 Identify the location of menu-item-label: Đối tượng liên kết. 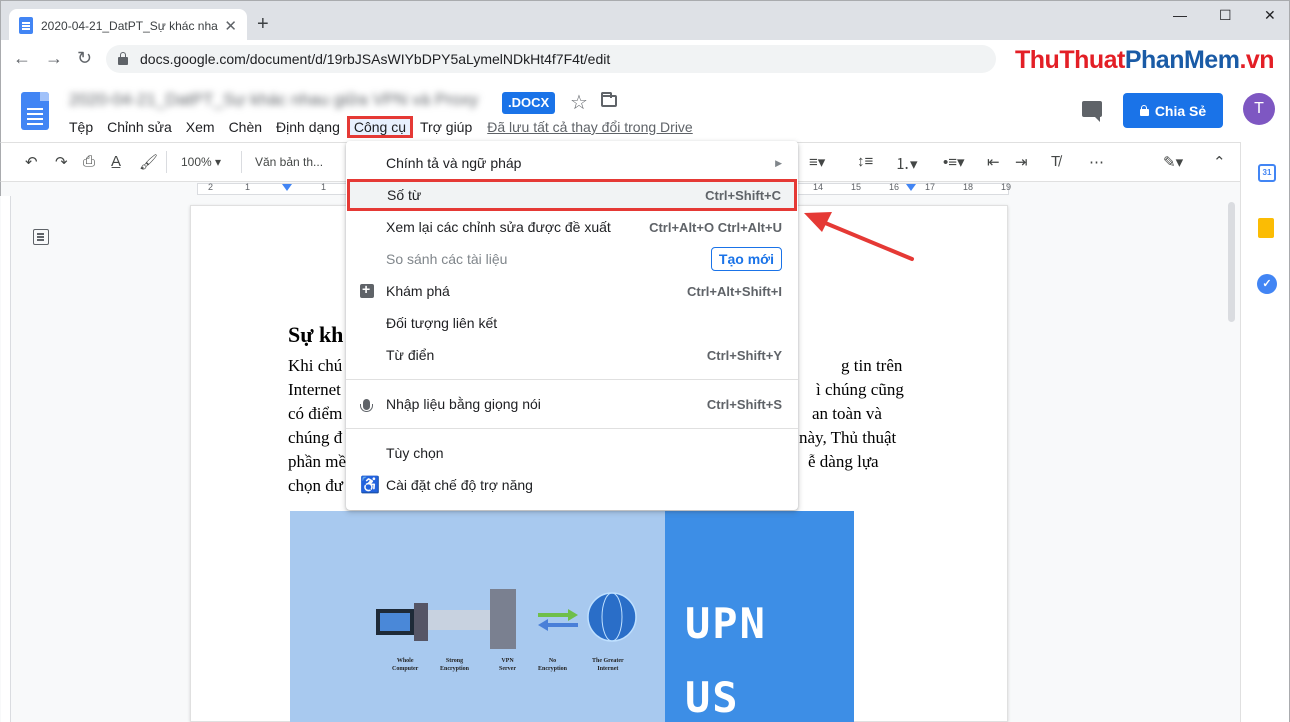
(442, 323).